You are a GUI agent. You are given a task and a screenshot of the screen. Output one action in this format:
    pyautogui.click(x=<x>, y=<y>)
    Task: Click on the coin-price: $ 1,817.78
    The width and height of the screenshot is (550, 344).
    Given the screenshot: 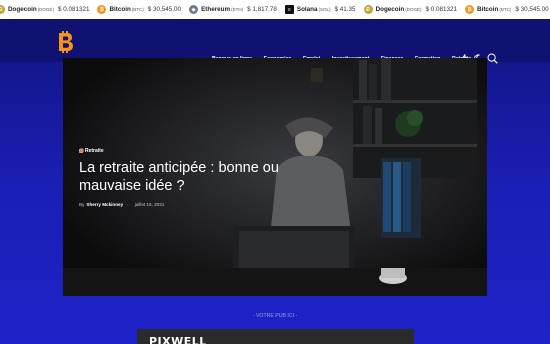 What is the action you would take?
    pyautogui.click(x=262, y=9)
    